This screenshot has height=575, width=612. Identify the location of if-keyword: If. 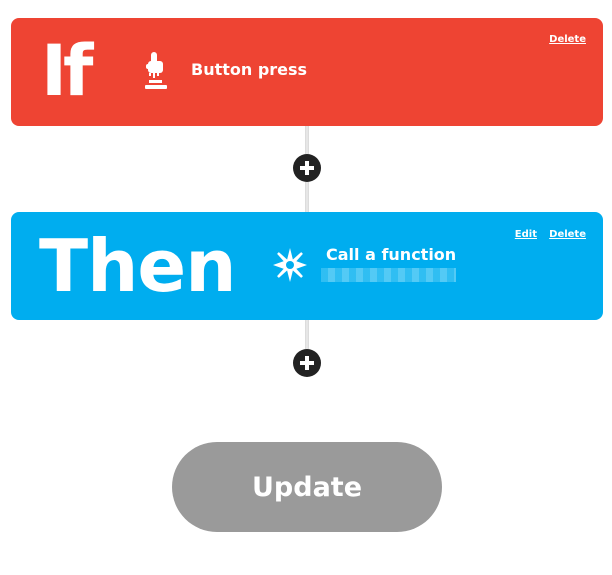
(67, 71).